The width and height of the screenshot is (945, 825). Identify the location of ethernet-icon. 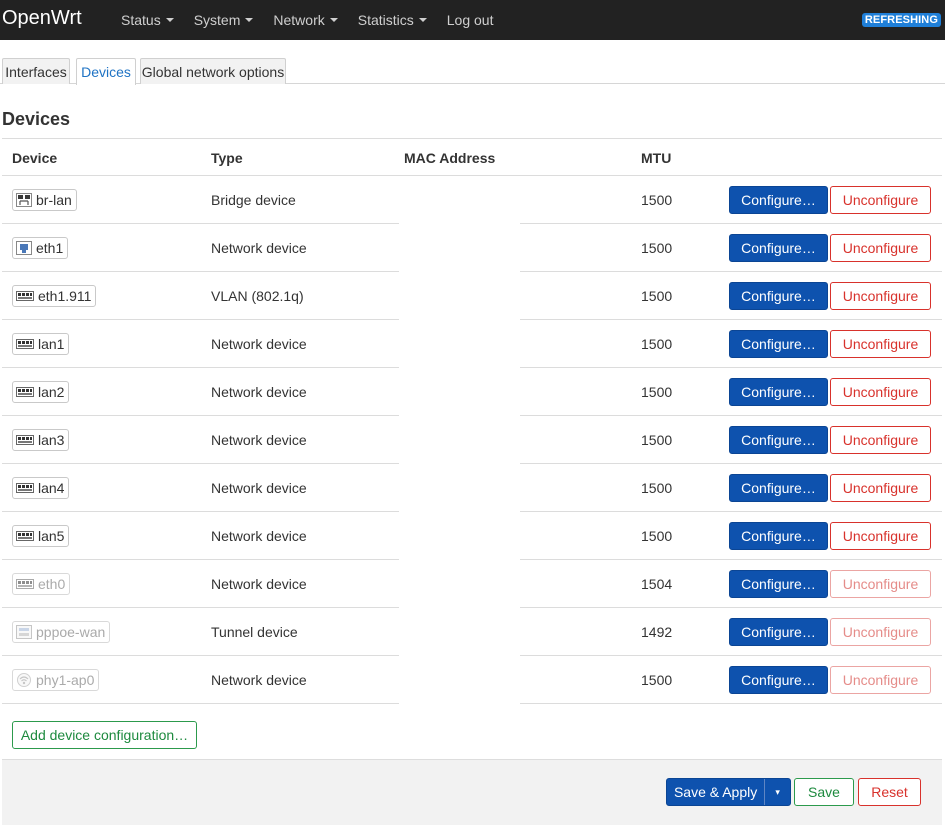
(26, 248).